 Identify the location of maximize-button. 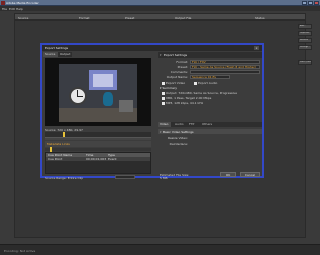
(310, 3).